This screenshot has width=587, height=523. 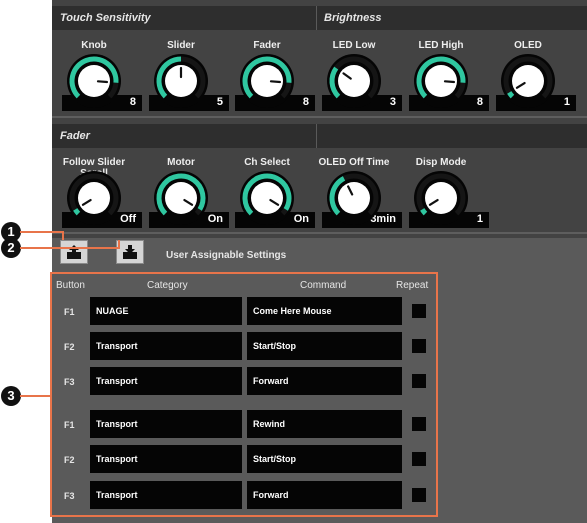 I want to click on col-command: Command, so click(x=323, y=285).